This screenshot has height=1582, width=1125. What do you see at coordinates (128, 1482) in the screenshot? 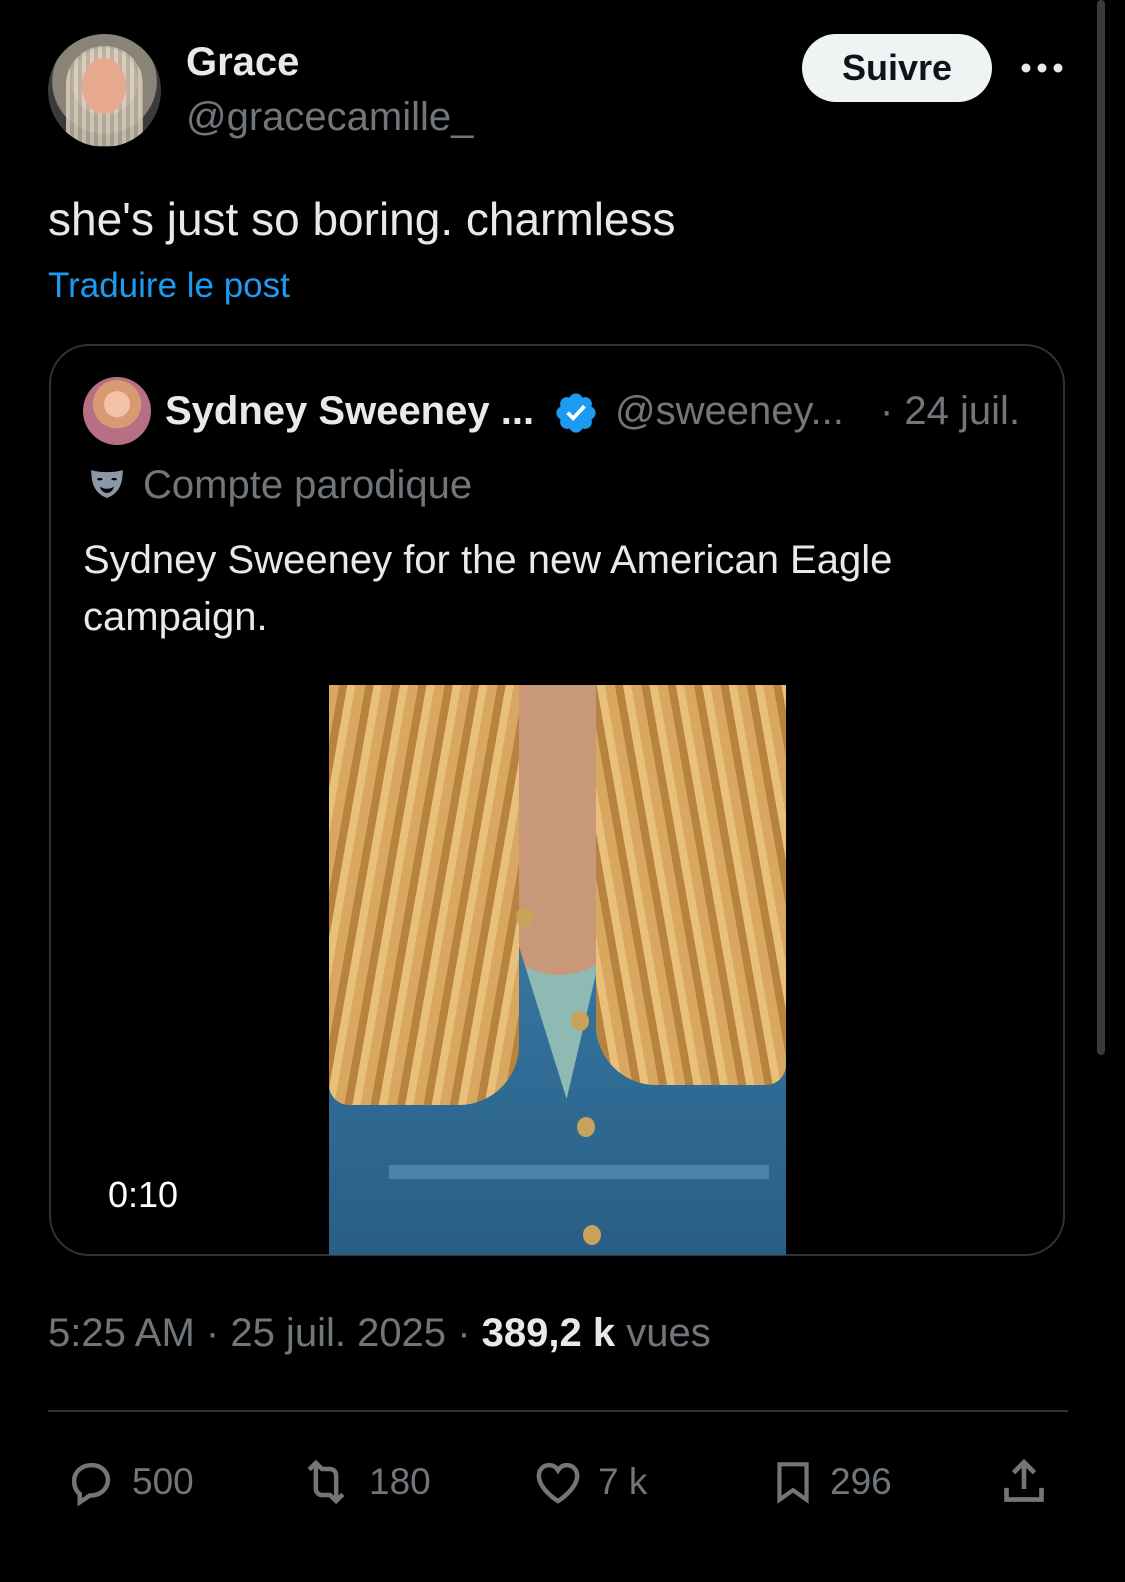
I see `reply-button: 500` at bounding box center [128, 1482].